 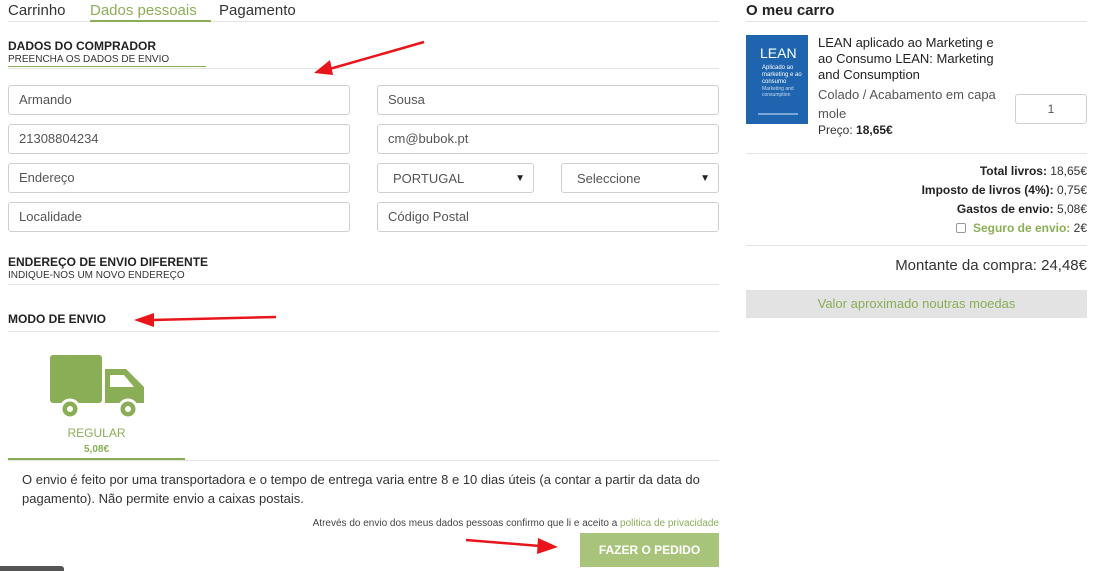 What do you see at coordinates (916, 304) in the screenshot?
I see `currency-conversion-button: Valor aproximado noutras moedas` at bounding box center [916, 304].